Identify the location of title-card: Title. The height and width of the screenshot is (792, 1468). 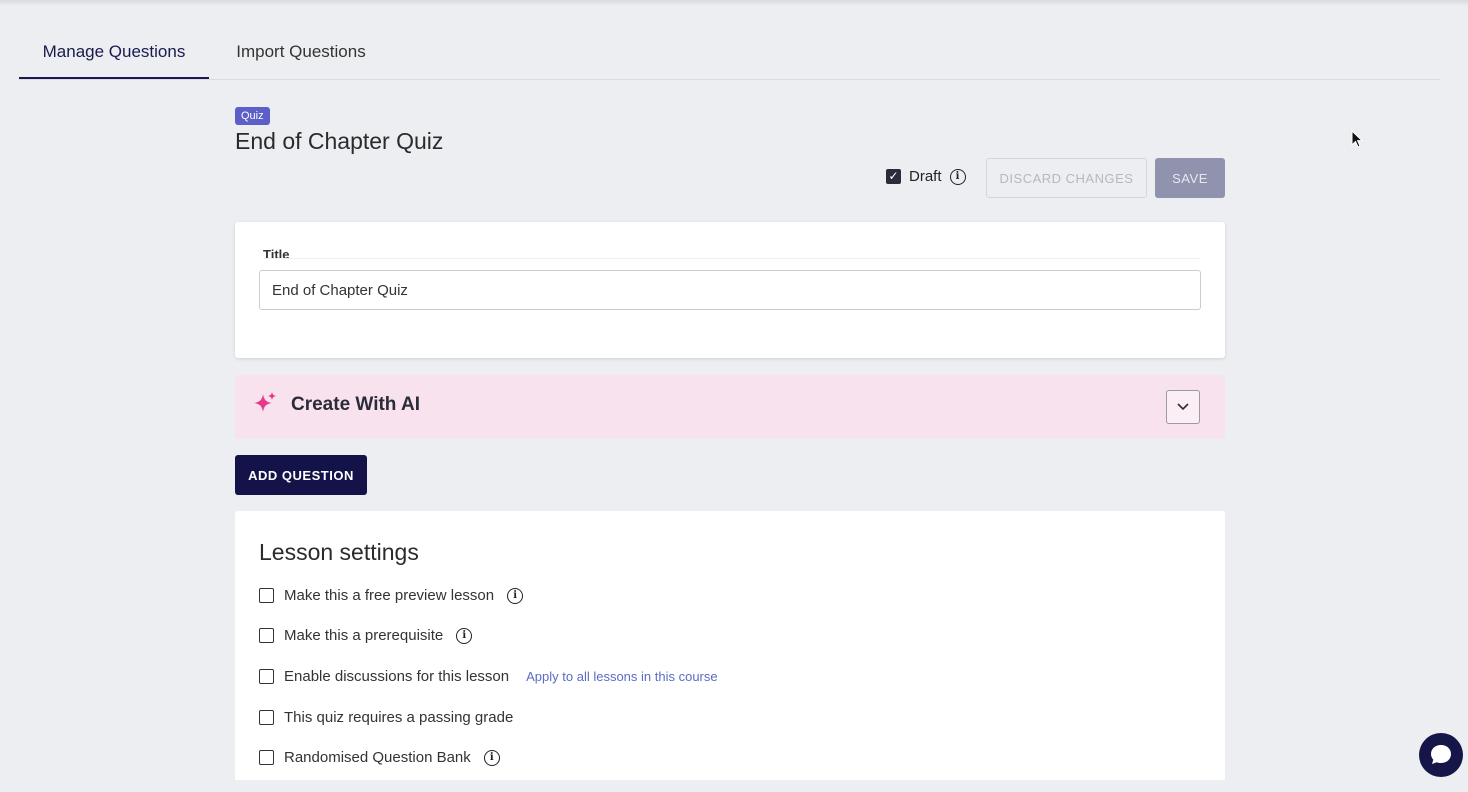
(730, 290).